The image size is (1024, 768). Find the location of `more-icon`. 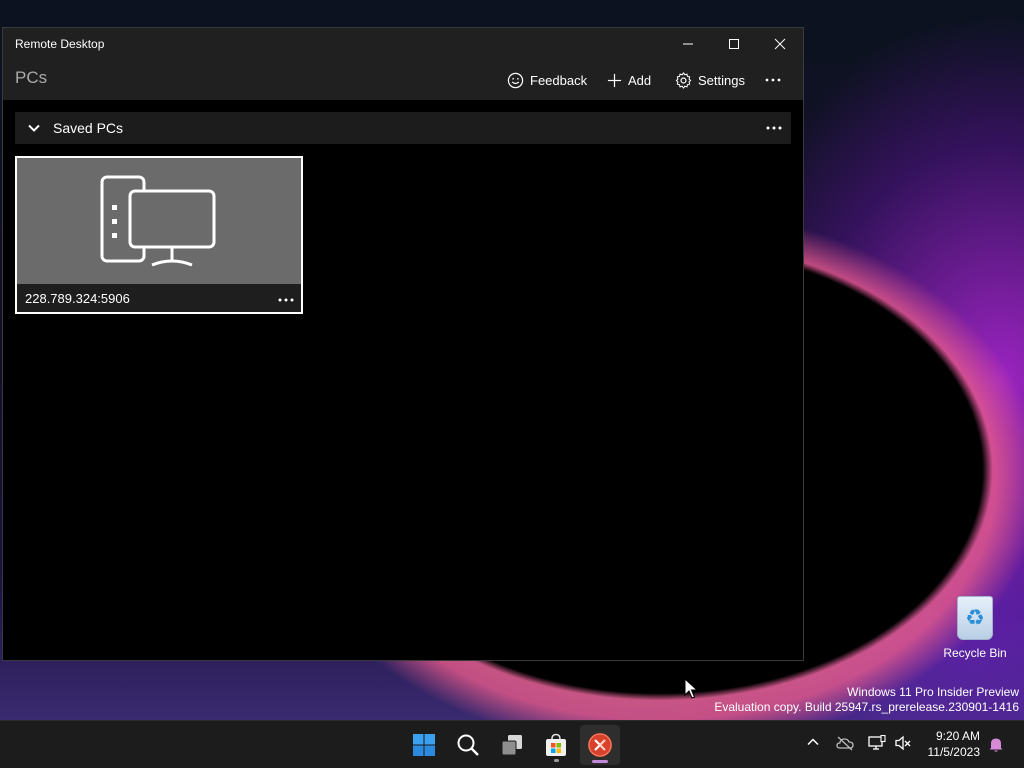

more-icon is located at coordinates (773, 80).